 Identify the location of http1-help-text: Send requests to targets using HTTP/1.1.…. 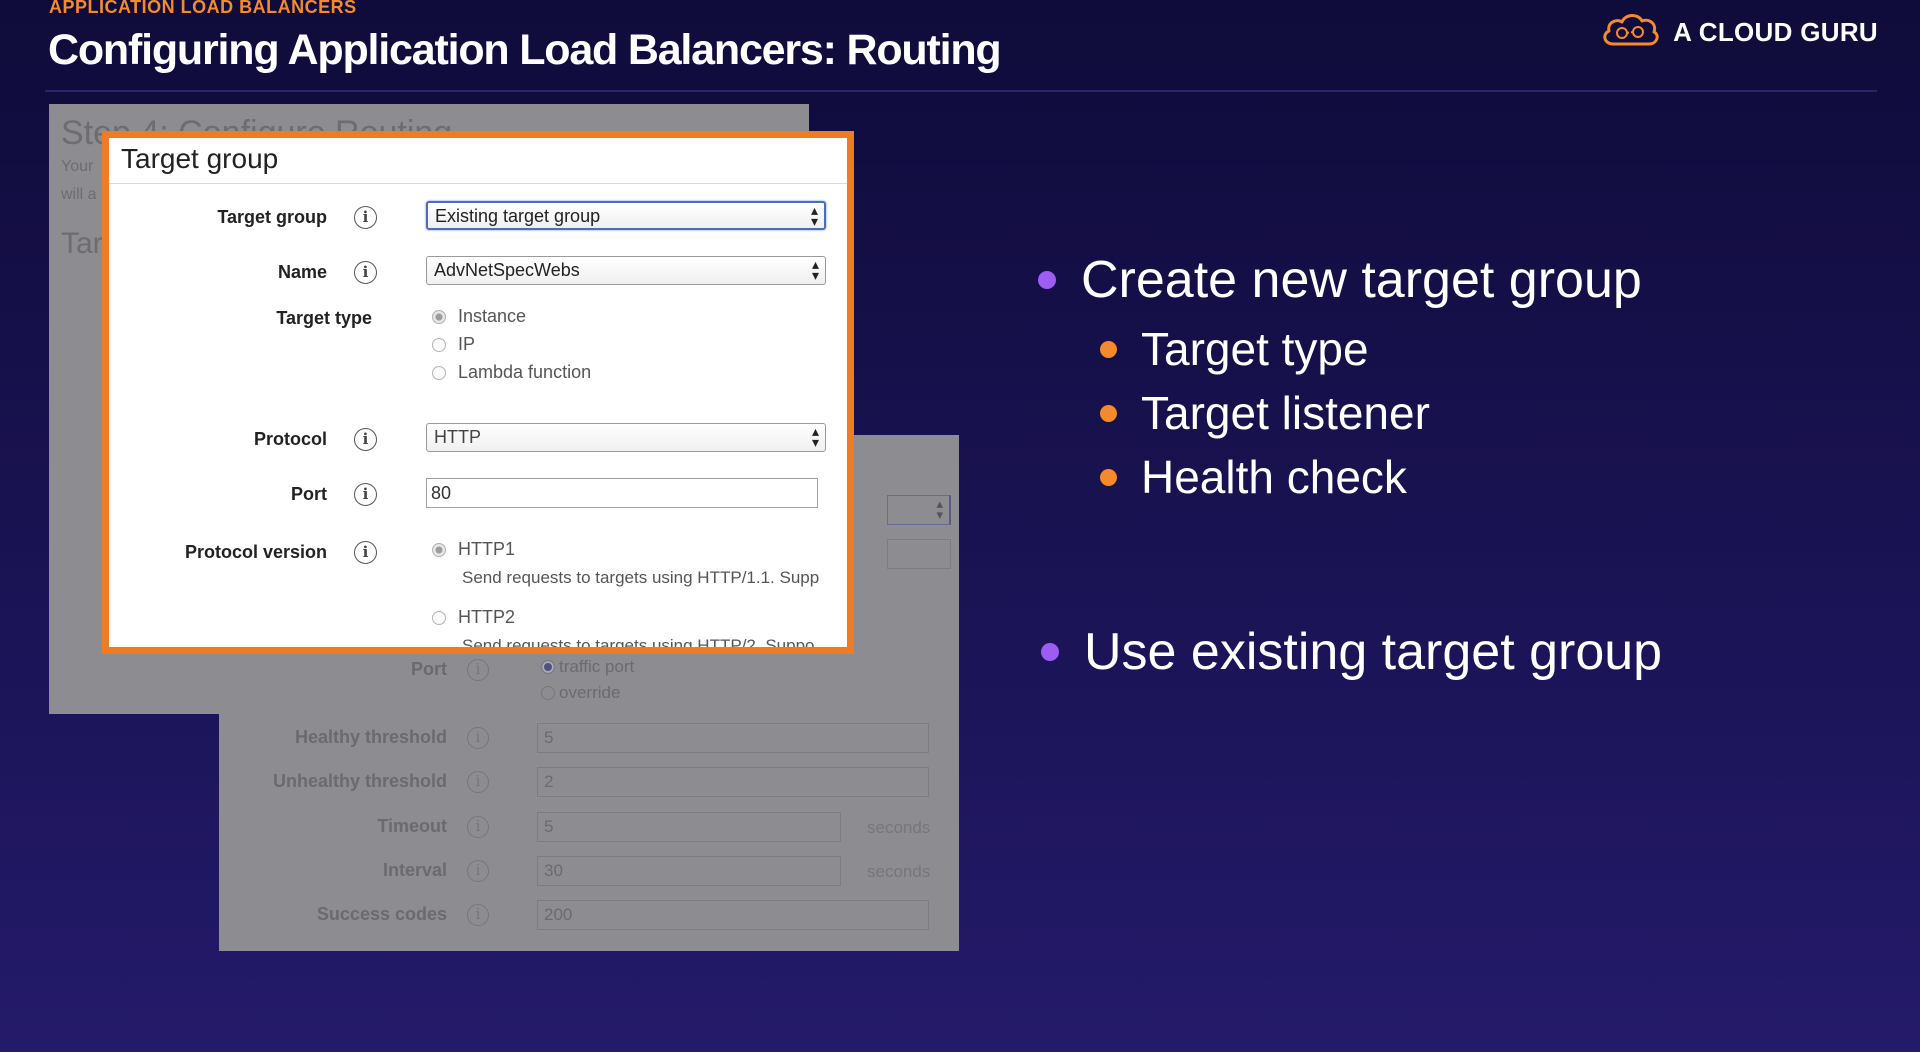
(641, 577).